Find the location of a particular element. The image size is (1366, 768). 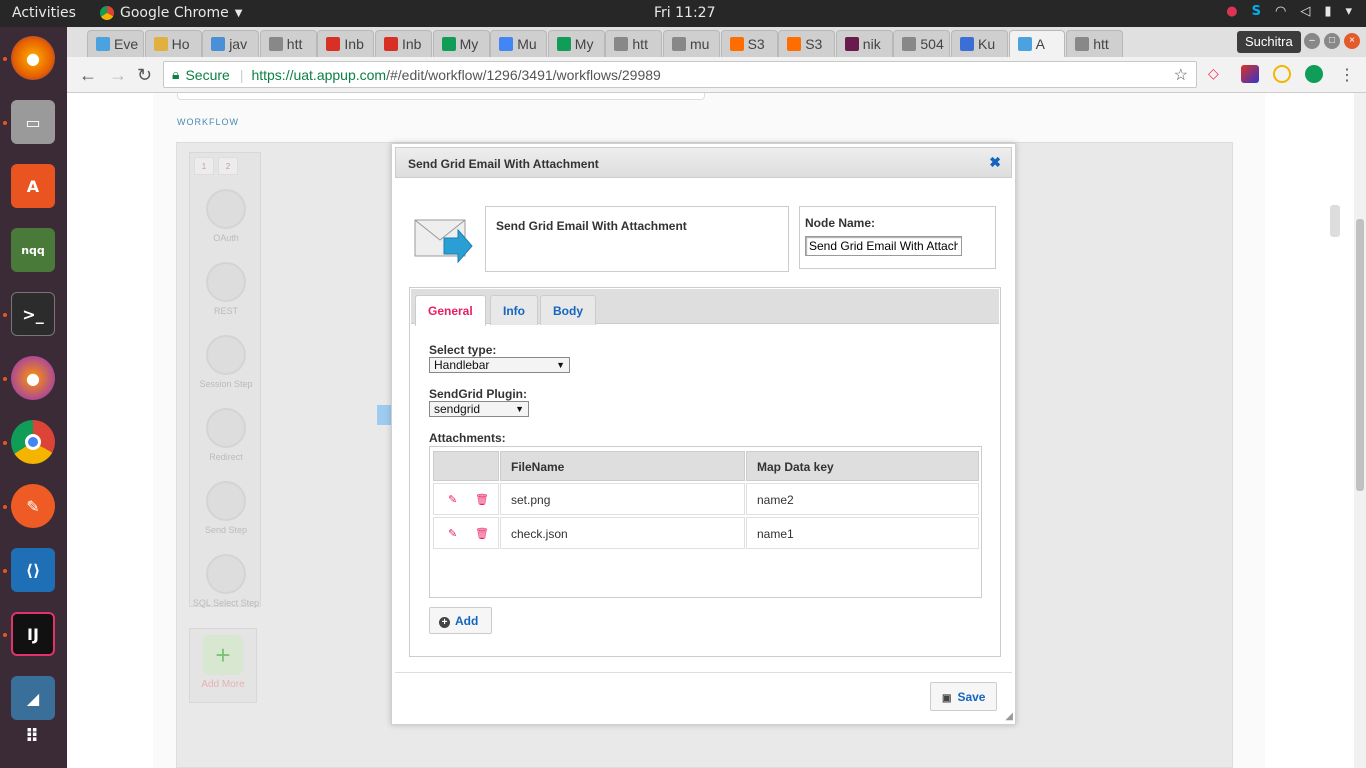

browser-tab-label: Mu is located at coordinates (527, 44).